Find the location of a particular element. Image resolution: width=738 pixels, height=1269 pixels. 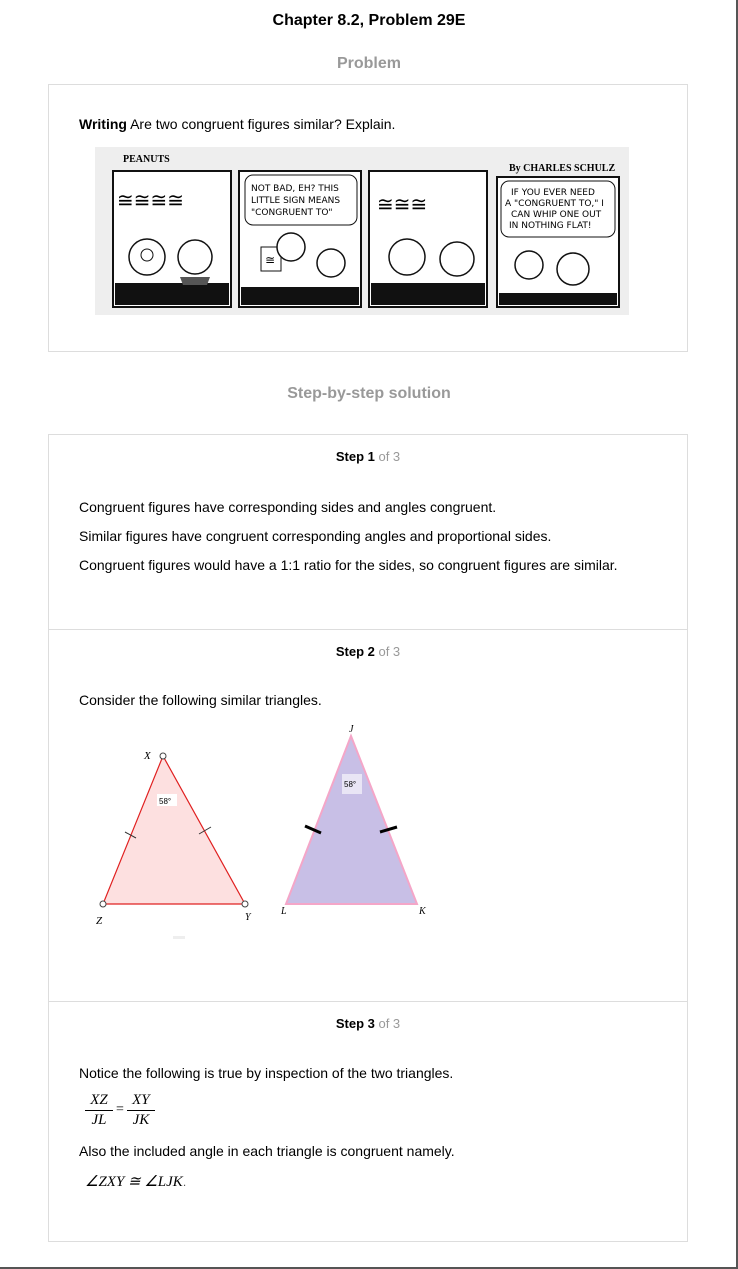

angle-j-label: 58° is located at coordinates (350, 784).